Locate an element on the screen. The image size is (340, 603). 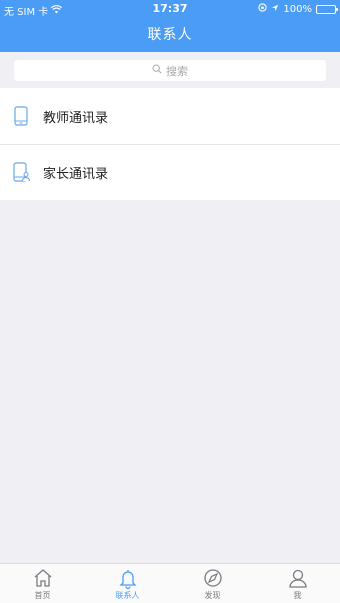
tab-home: 首页 is located at coordinates (42, 583).